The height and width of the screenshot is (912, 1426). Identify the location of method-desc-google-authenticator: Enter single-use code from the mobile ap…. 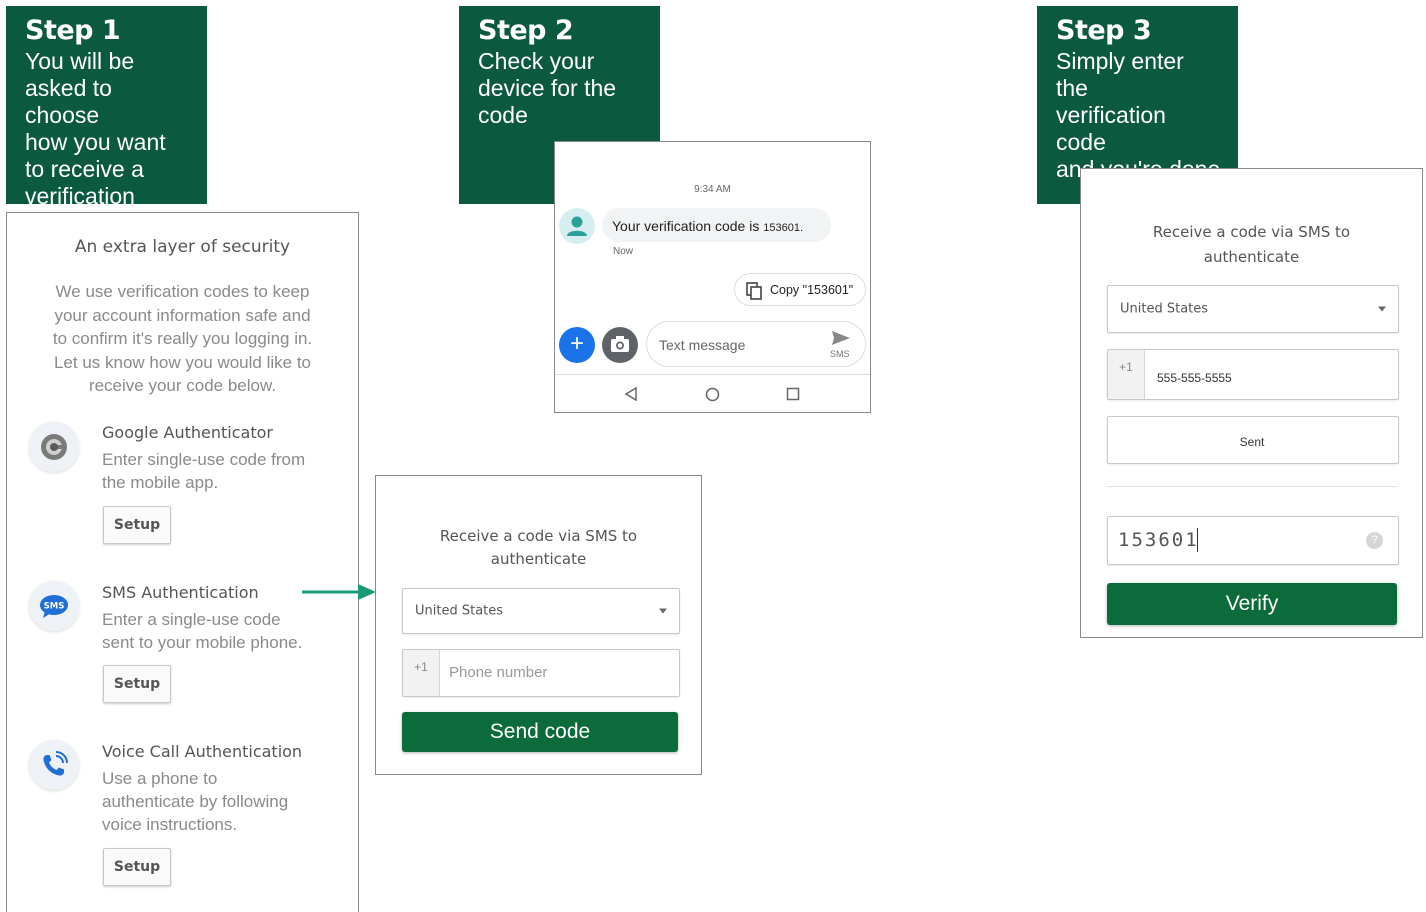
(204, 471).